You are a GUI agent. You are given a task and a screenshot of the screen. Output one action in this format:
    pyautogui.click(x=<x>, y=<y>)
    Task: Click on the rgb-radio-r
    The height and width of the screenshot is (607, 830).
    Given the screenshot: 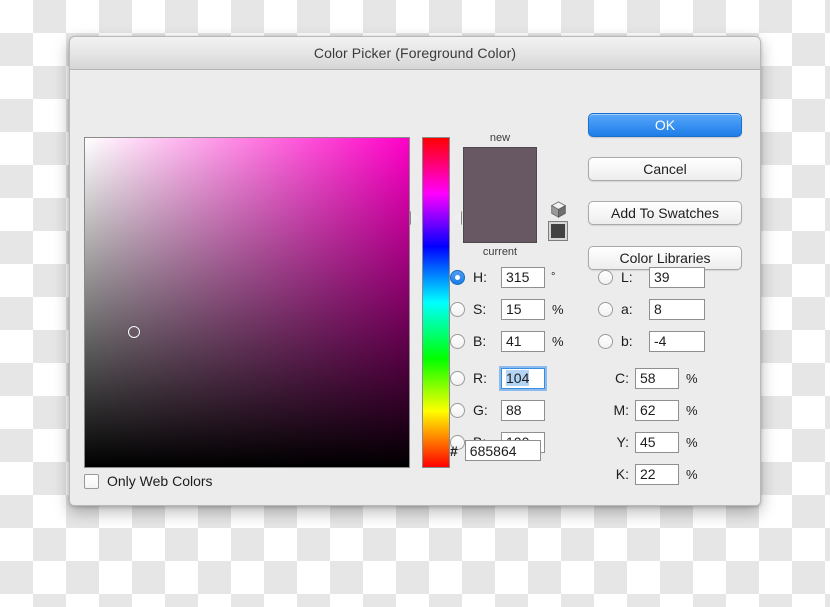 What is the action you would take?
    pyautogui.click(x=457, y=378)
    